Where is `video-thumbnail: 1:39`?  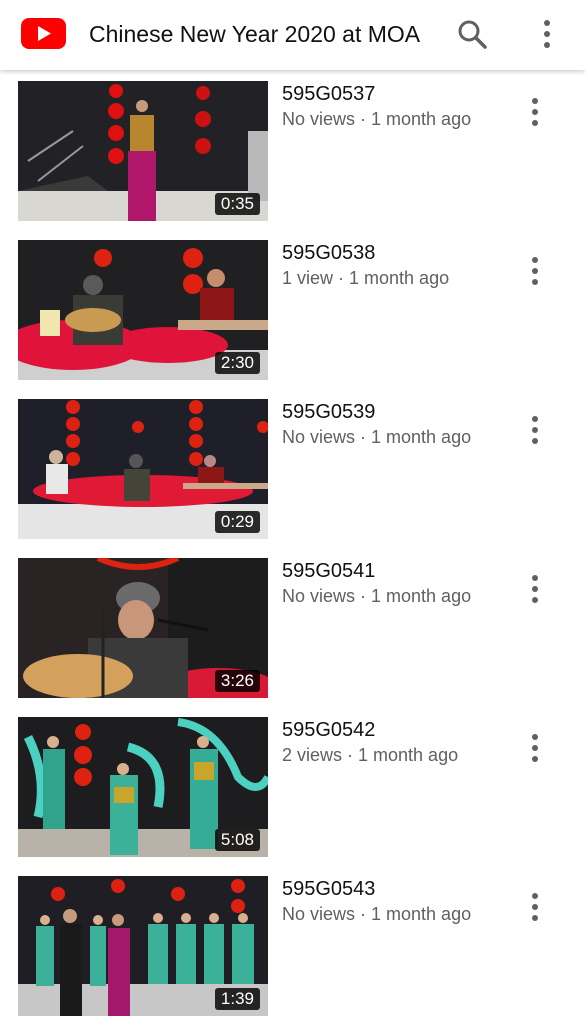 video-thumbnail: 1:39 is located at coordinates (143, 946).